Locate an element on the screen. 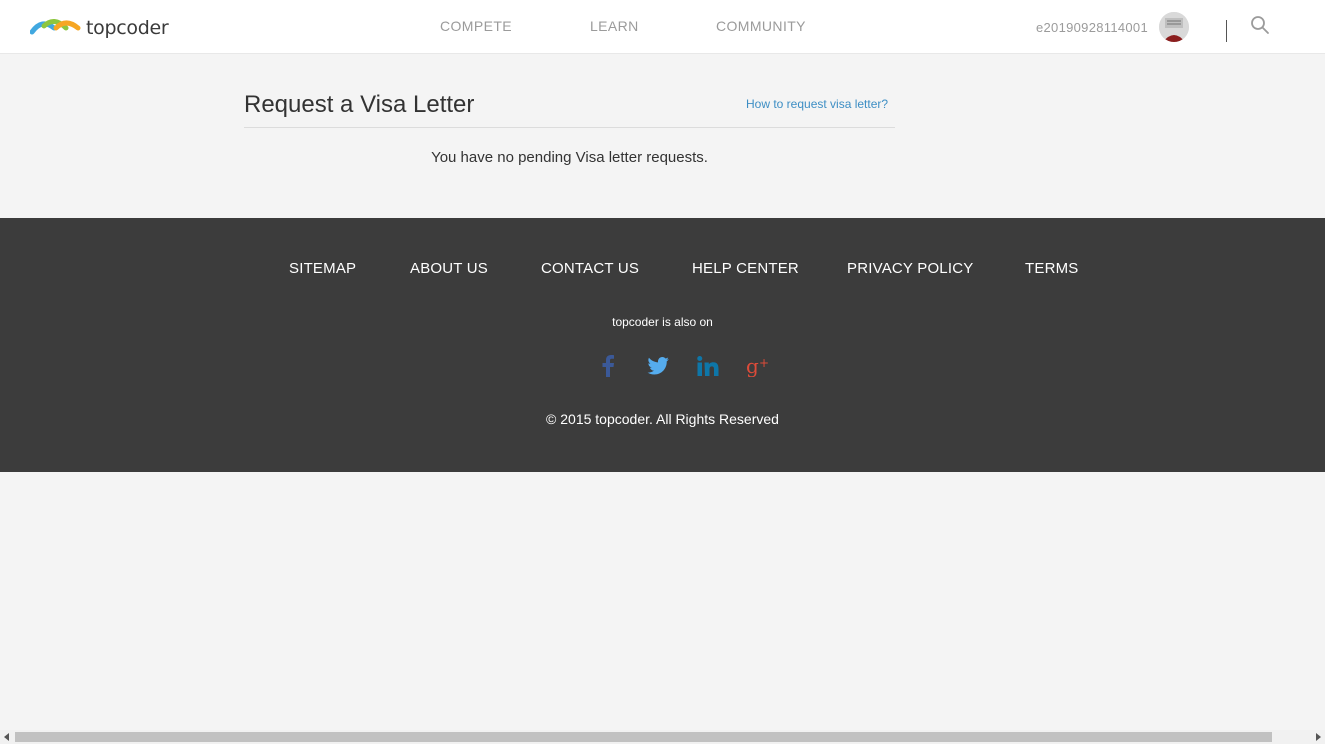 This screenshot has height=744, width=1325. linkedin-icon is located at coordinates (708, 366).